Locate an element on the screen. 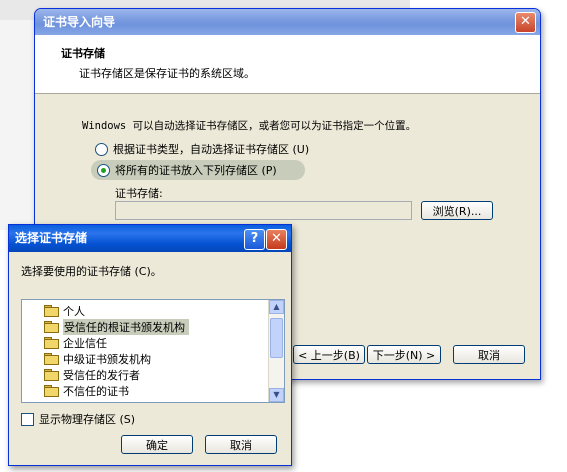 The image size is (567, 472). dialog-close-button: ✕ is located at coordinates (276, 239).